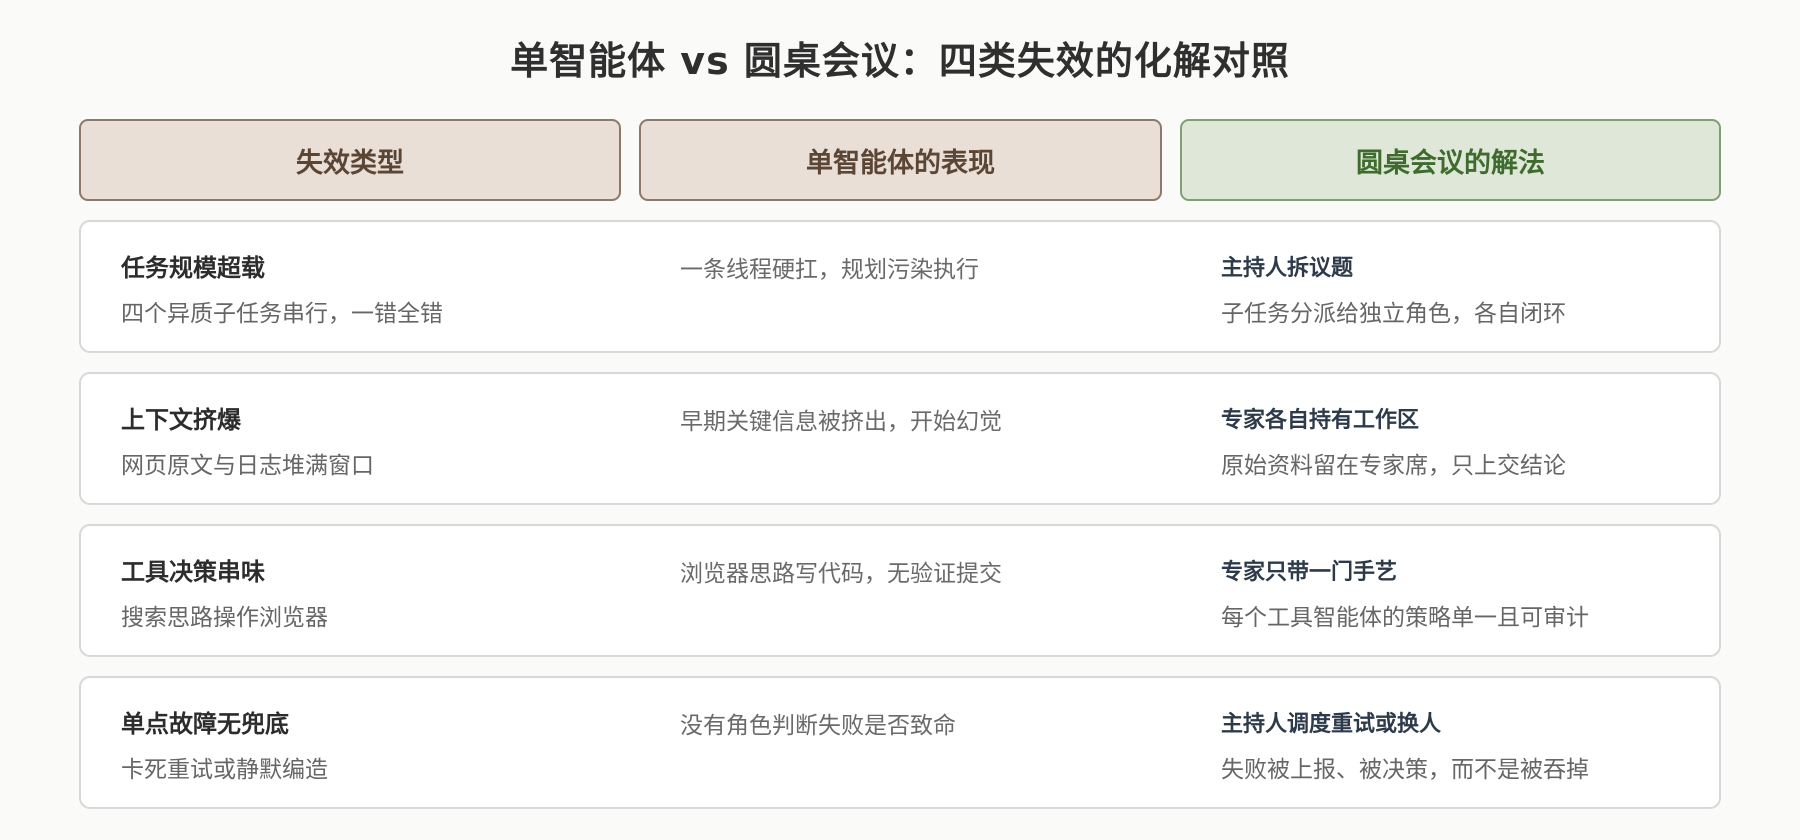 This screenshot has width=1800, height=840. What do you see at coordinates (1331, 724) in the screenshot?
I see `solution-title: 主持人调度重试或换人` at bounding box center [1331, 724].